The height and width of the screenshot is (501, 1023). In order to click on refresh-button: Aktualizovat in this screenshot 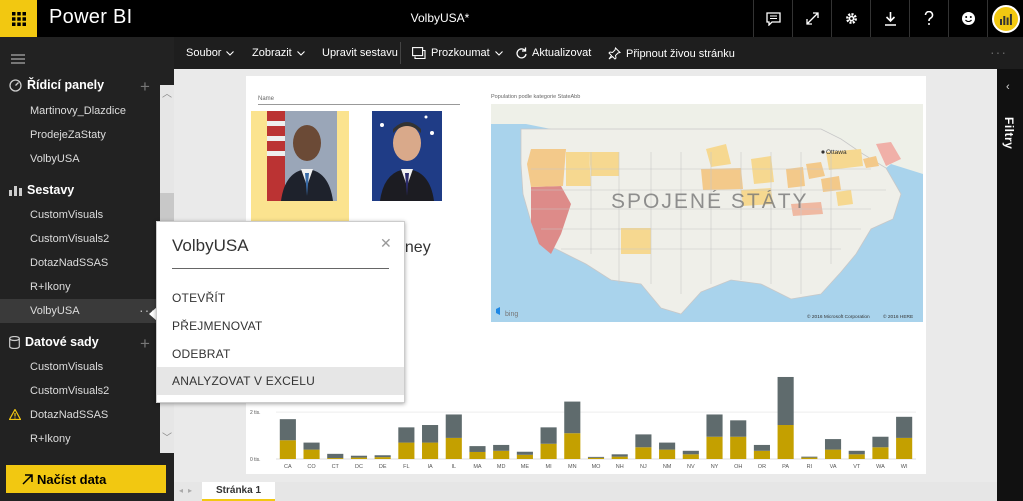, I will do `click(553, 53)`.